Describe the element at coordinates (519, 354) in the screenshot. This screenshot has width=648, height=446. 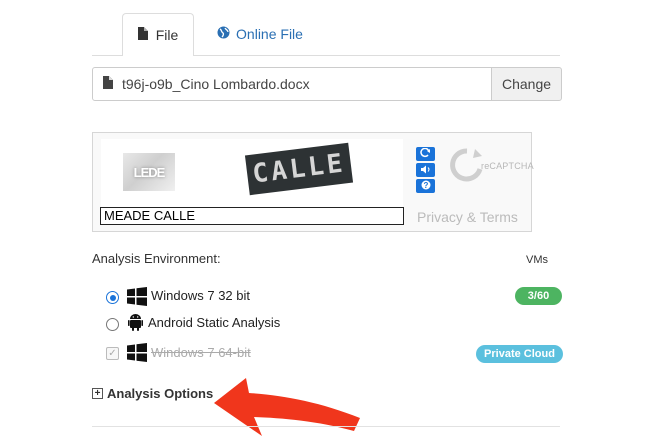
I see `private-cloud-badge: Private Cloud` at that location.